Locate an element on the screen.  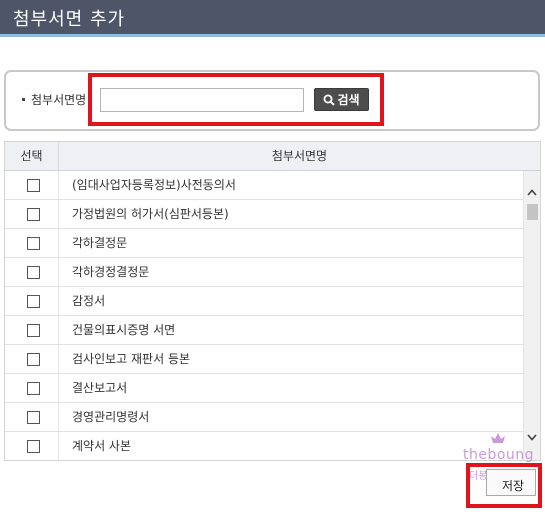
search-label: 첨부서면명 is located at coordinates (54, 99).